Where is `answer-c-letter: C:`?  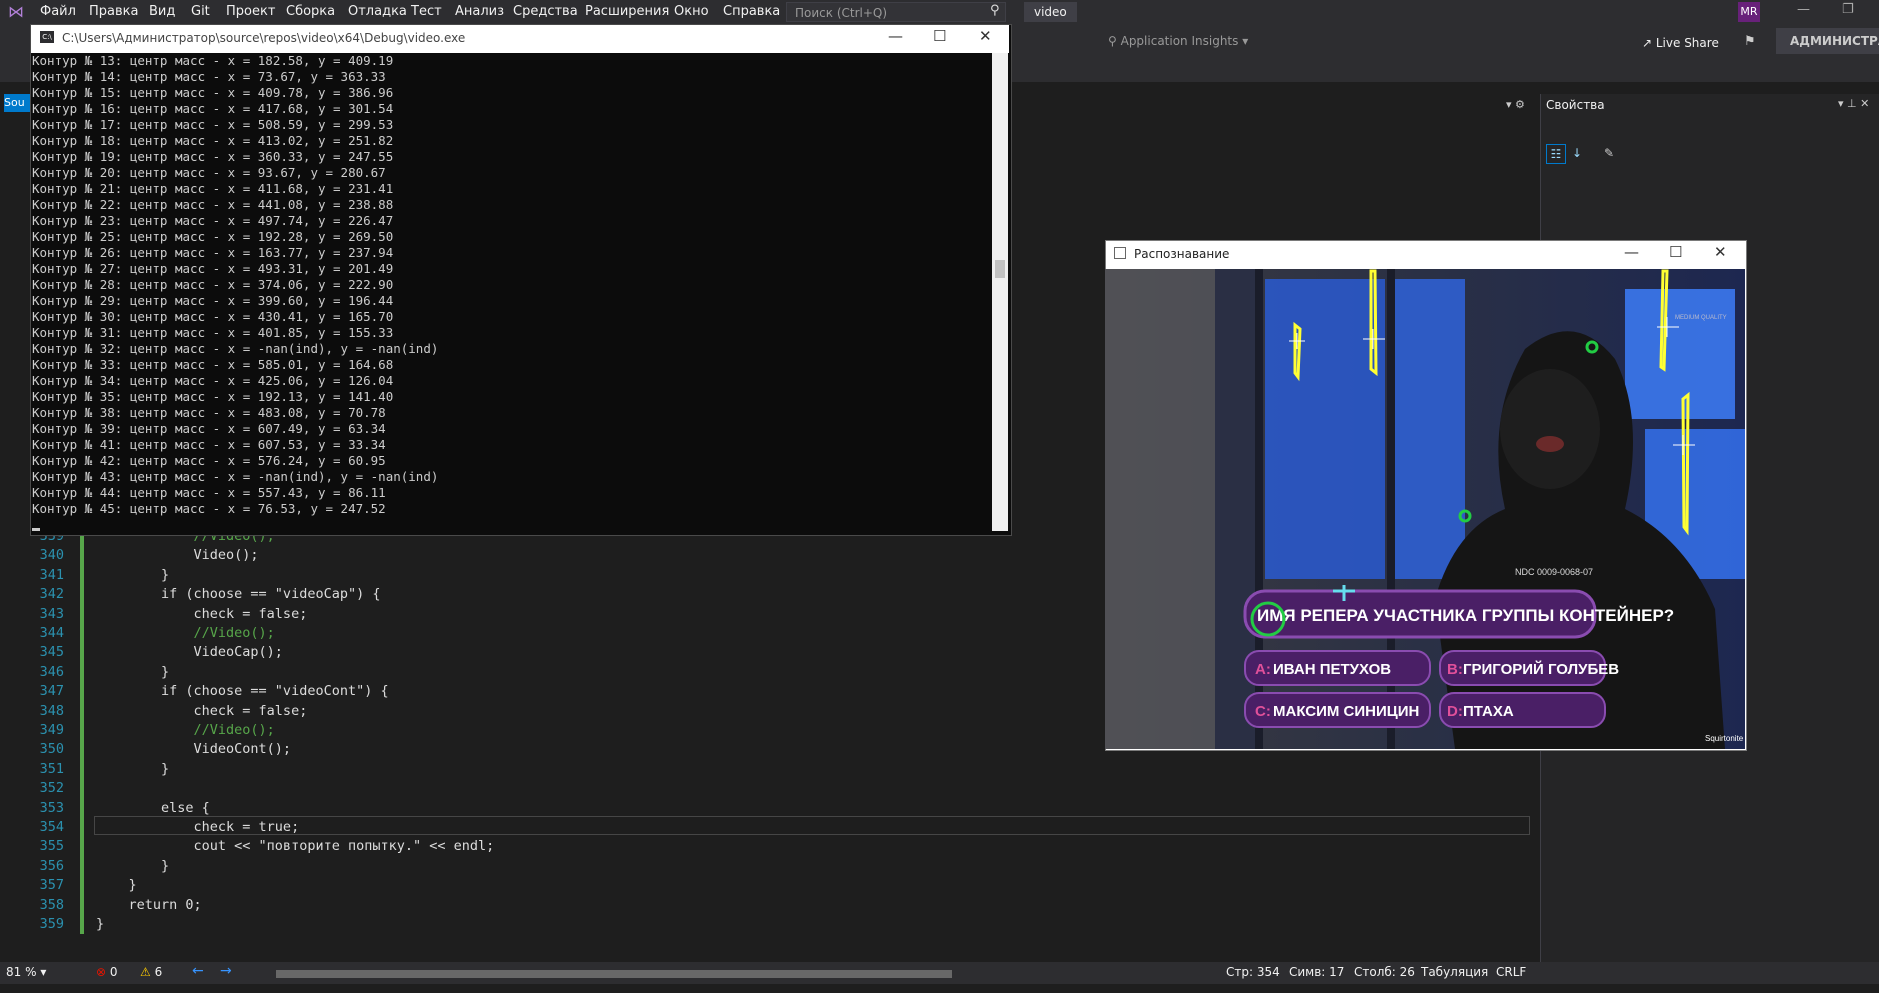
answer-c-letter: C: is located at coordinates (1263, 711).